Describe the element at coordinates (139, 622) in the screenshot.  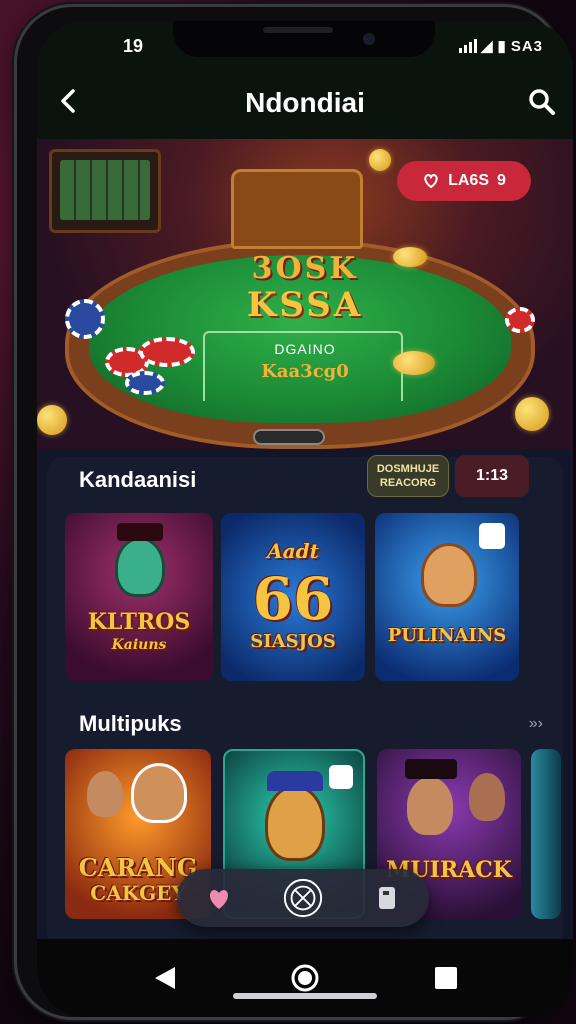
I see `game-card-title: KLTROS` at that location.